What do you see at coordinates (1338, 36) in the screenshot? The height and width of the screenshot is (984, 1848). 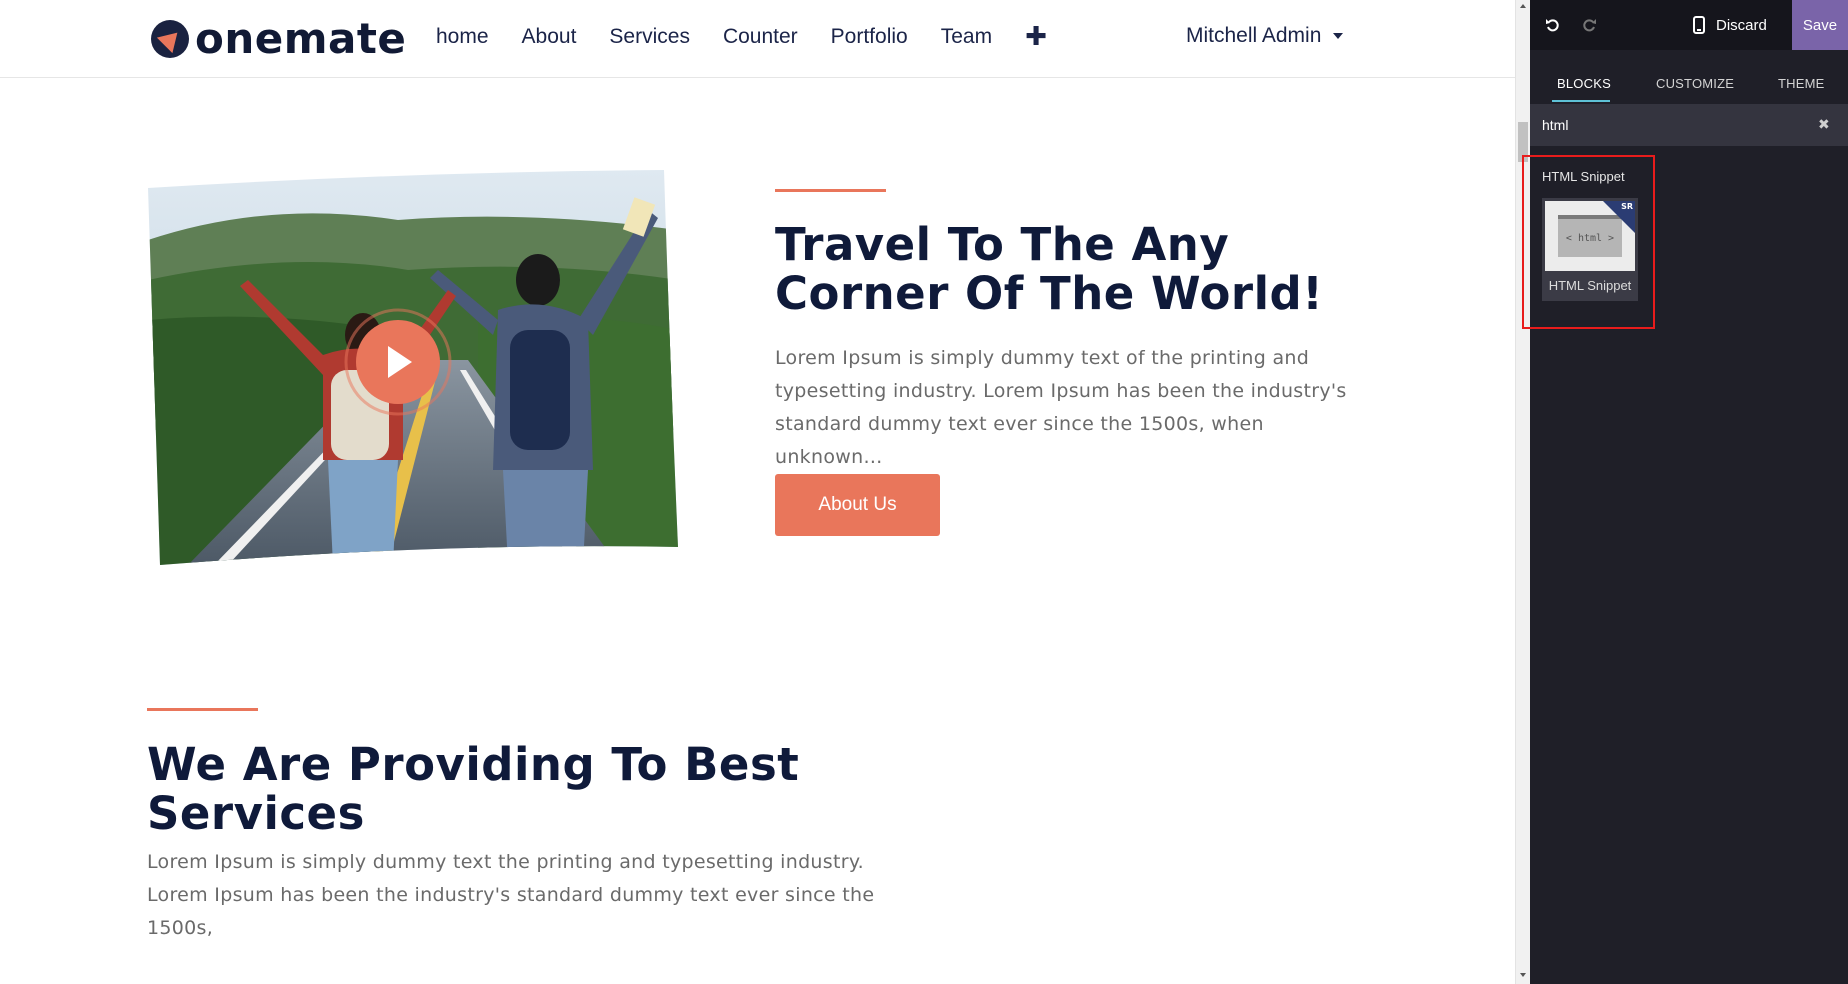 I see `caret-down-icon` at bounding box center [1338, 36].